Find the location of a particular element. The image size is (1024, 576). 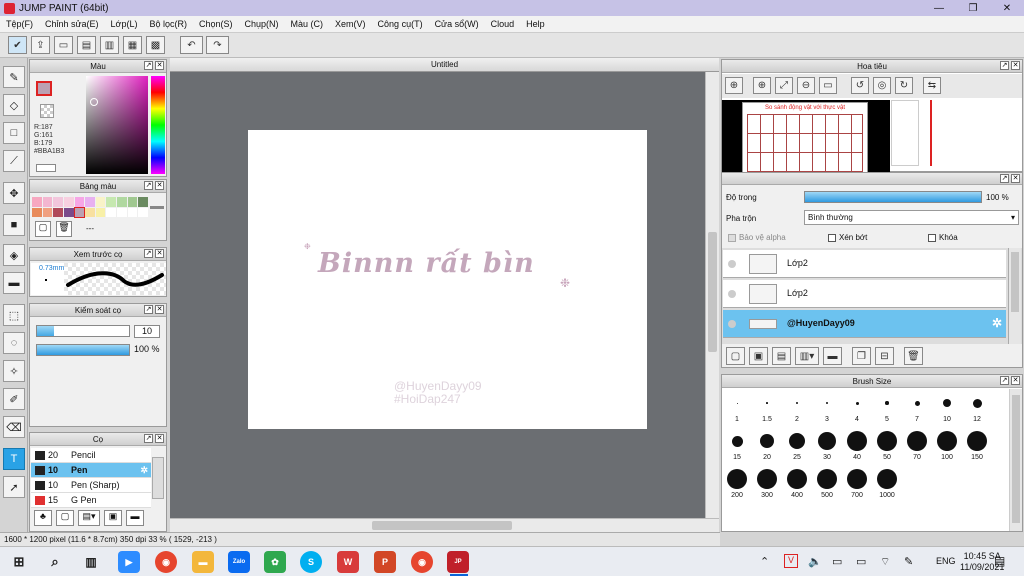

menu-tools: Công cụ(T) is located at coordinates (400, 24).